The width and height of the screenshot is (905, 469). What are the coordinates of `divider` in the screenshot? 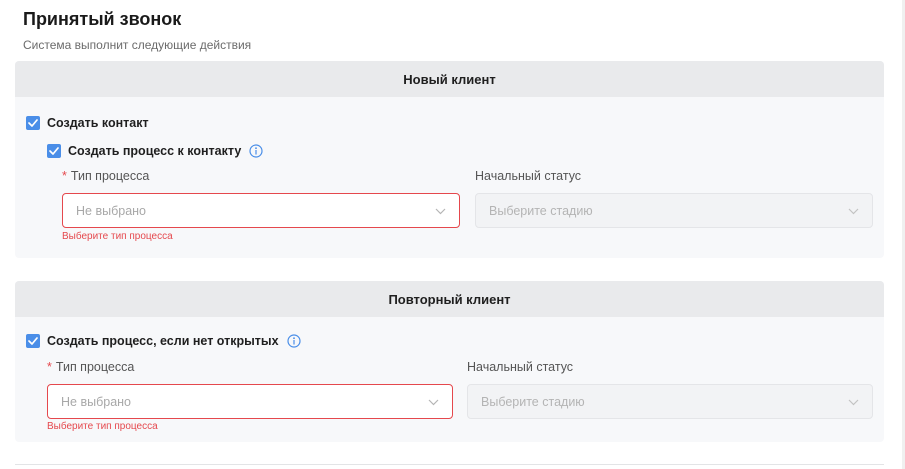 It's located at (449, 464).